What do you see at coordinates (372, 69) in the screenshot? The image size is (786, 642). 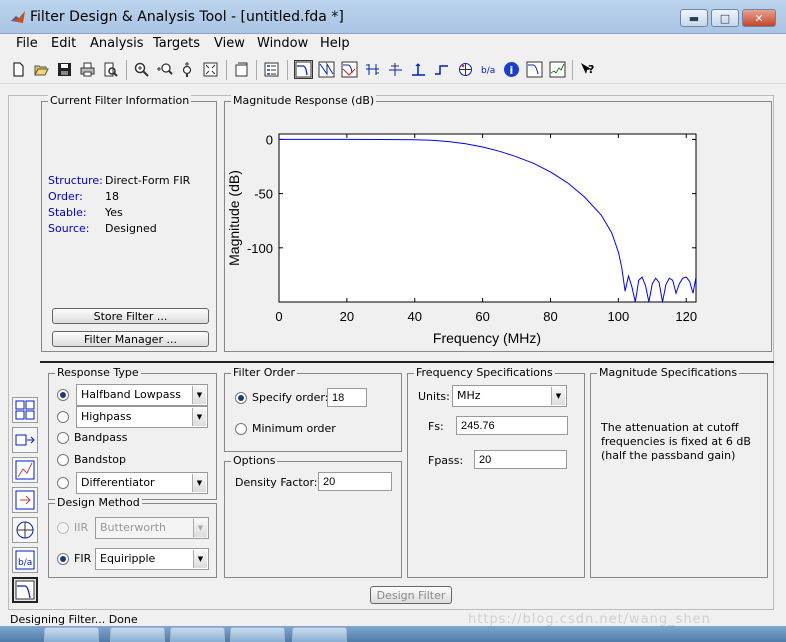 I see `group-delay-button` at bounding box center [372, 69].